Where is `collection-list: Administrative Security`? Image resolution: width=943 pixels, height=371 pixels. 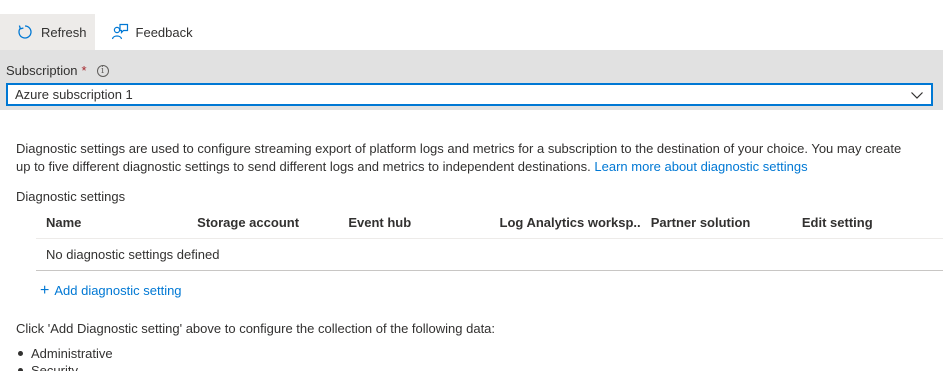 collection-list: Administrative Security is located at coordinates (64, 358).